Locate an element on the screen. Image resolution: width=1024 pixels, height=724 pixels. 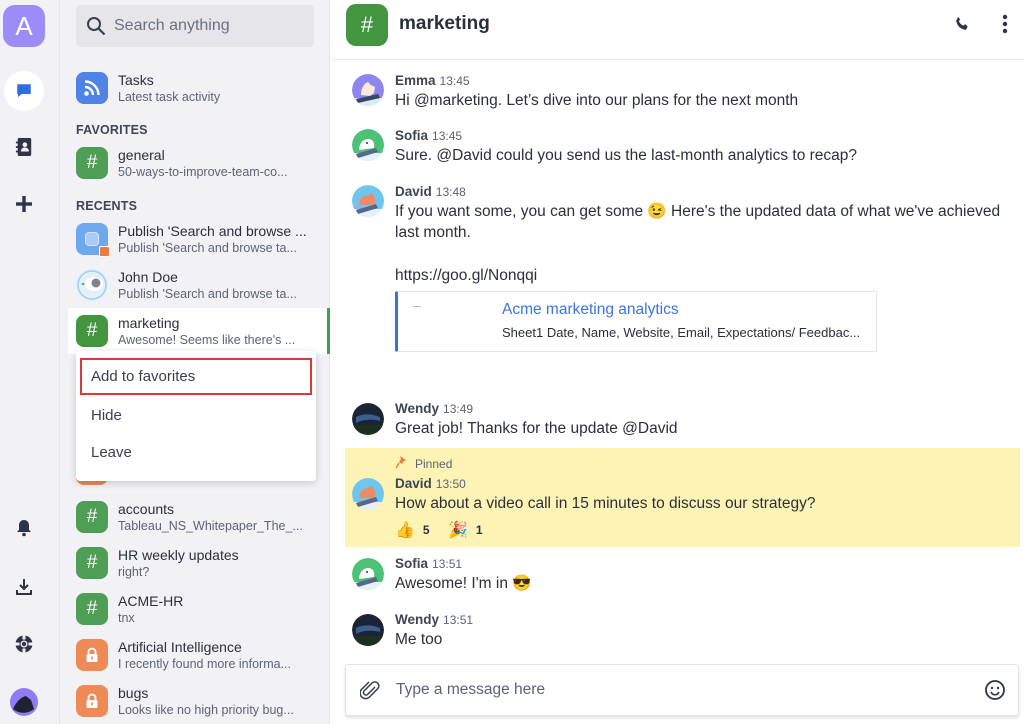
john-doe-avatar is located at coordinates (92, 285).